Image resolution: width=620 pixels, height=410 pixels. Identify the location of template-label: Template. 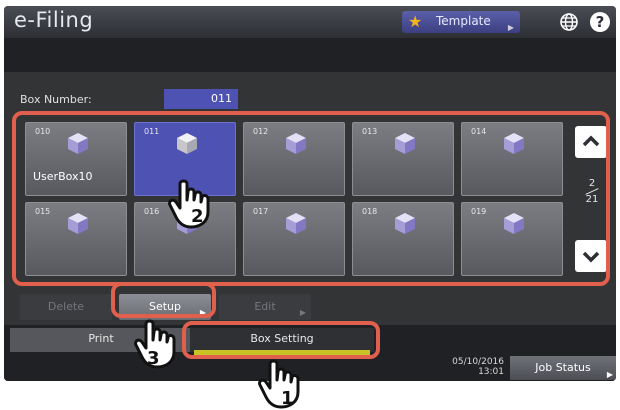
(463, 21).